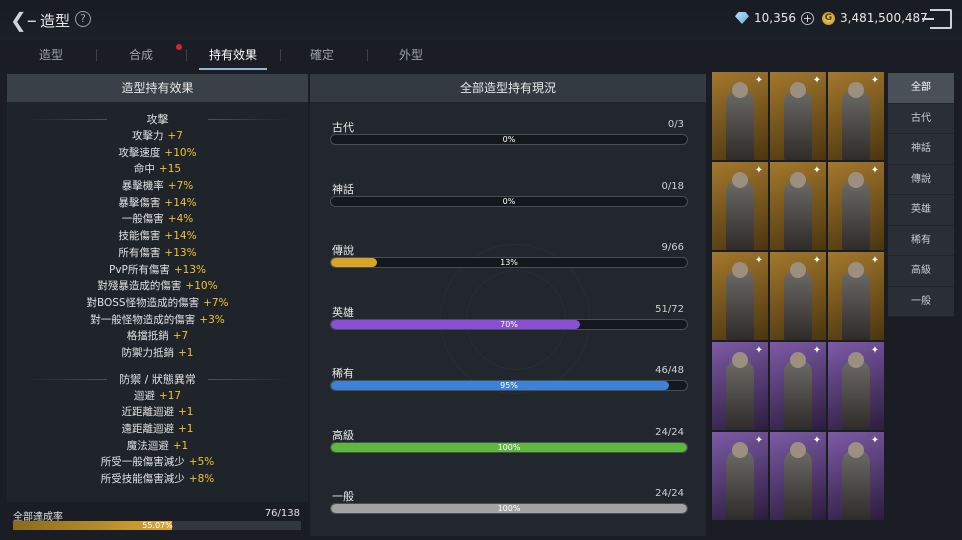  What do you see at coordinates (144, 395) in the screenshot?
I see `effect-name: 迴避` at bounding box center [144, 395].